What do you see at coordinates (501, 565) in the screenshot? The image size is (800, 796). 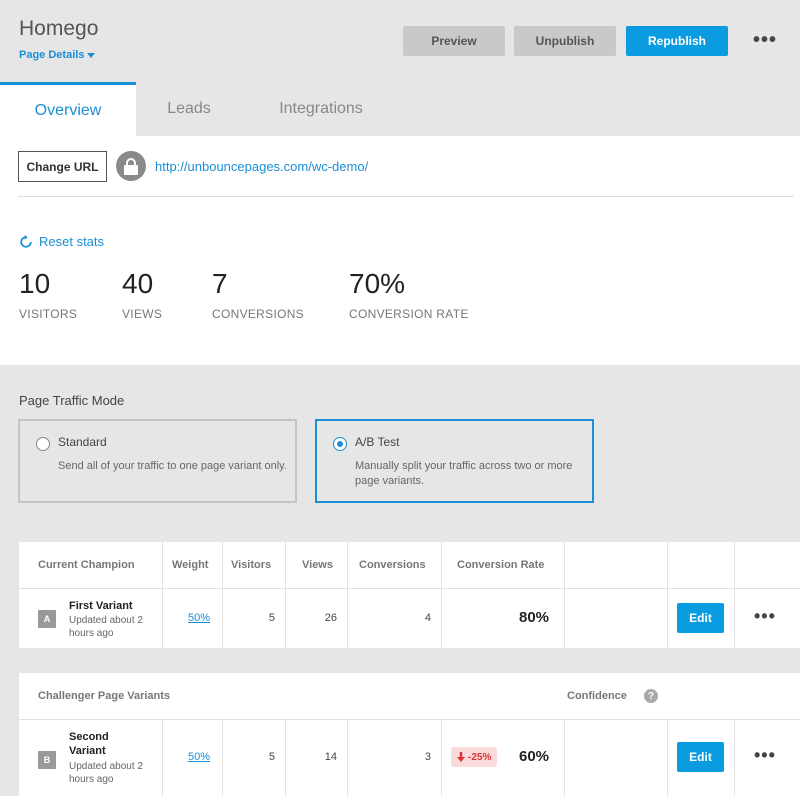 I see `col-conversion-rate: Conversion Rate` at bounding box center [501, 565].